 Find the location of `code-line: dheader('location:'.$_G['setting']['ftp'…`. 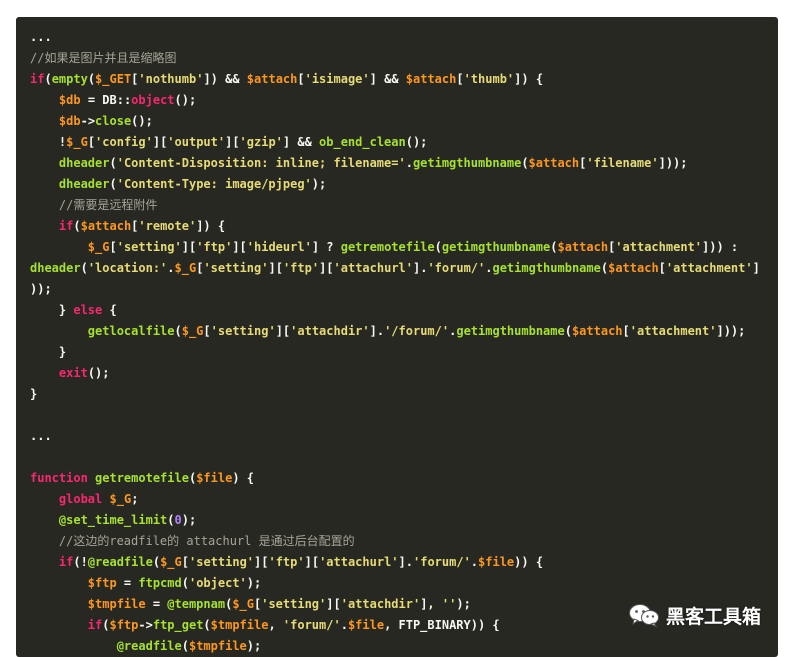

code-line: dheader('location:'.$_G['setting']['ftp'… is located at coordinates (395, 268).